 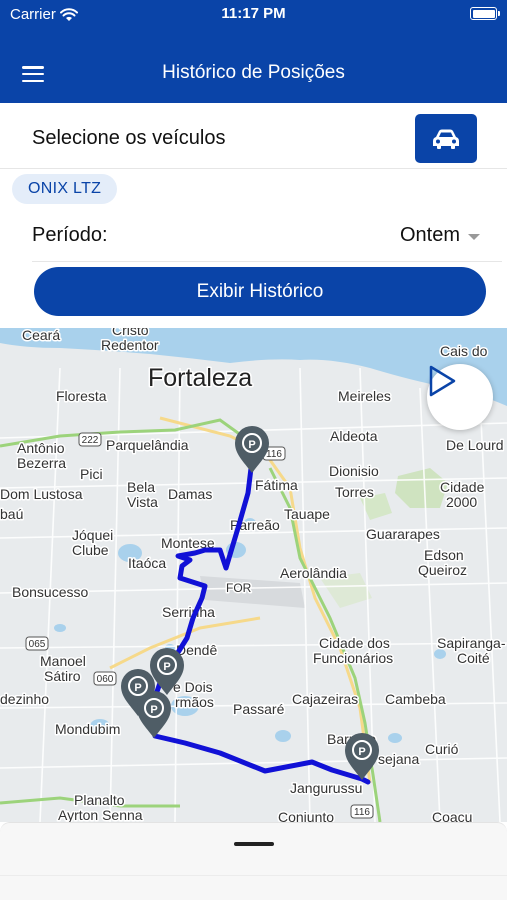 I want to click on map-label-manoel: Manoel, so click(x=63, y=661).